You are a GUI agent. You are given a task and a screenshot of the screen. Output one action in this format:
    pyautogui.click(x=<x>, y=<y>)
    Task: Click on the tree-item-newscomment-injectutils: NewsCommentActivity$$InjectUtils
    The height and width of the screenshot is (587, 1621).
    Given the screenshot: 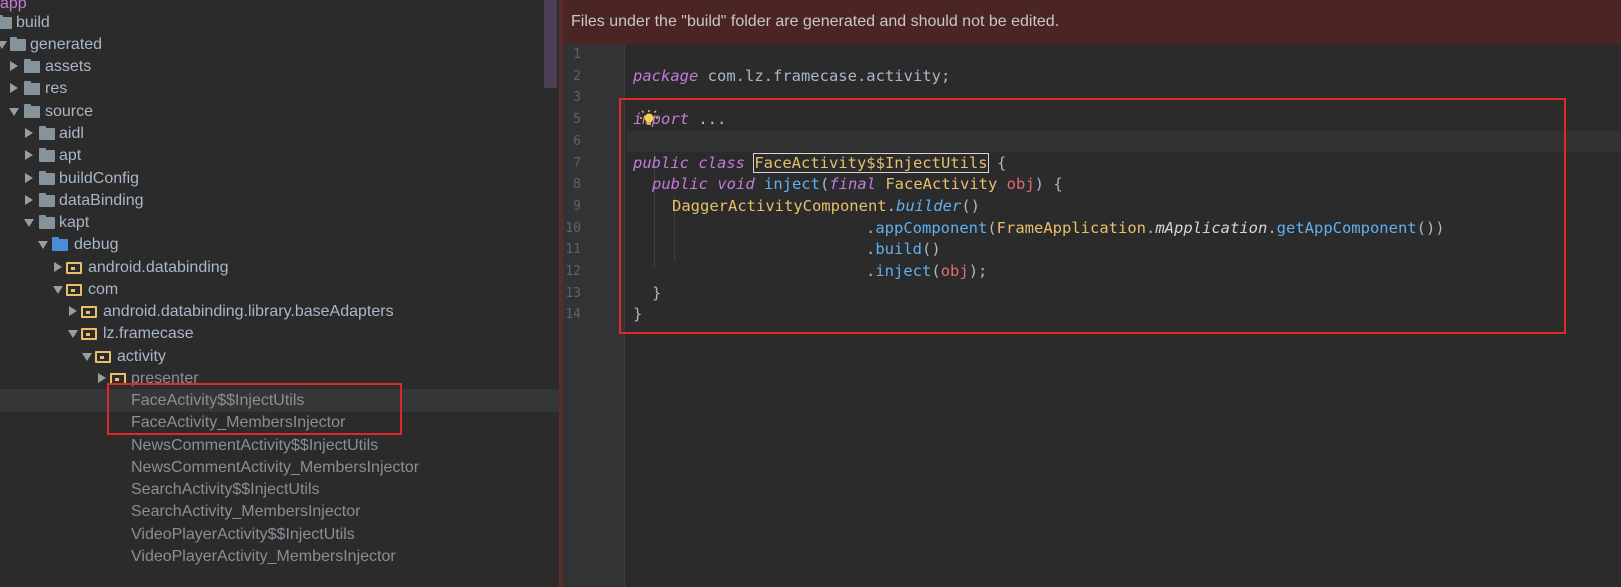 What is the action you would take?
    pyautogui.click(x=279, y=445)
    